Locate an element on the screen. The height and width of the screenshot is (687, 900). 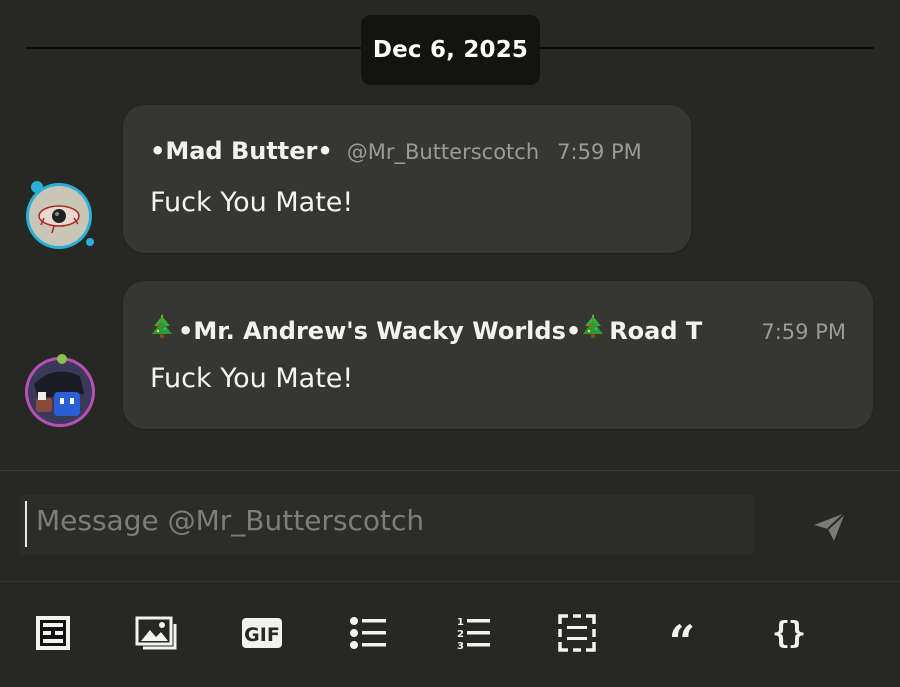
spoiler-icon is located at coordinates (577, 633).